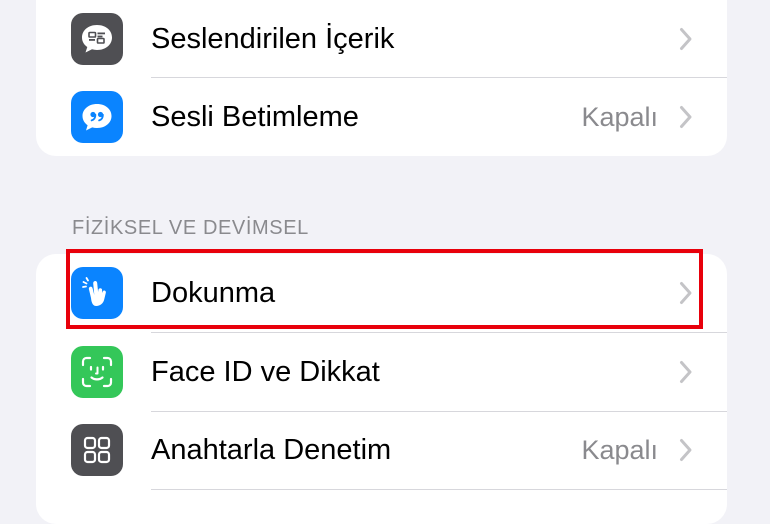 Image resolution: width=770 pixels, height=524 pixels. Describe the element at coordinates (271, 450) in the screenshot. I see `row-label: Anahtarla Denetim` at that location.